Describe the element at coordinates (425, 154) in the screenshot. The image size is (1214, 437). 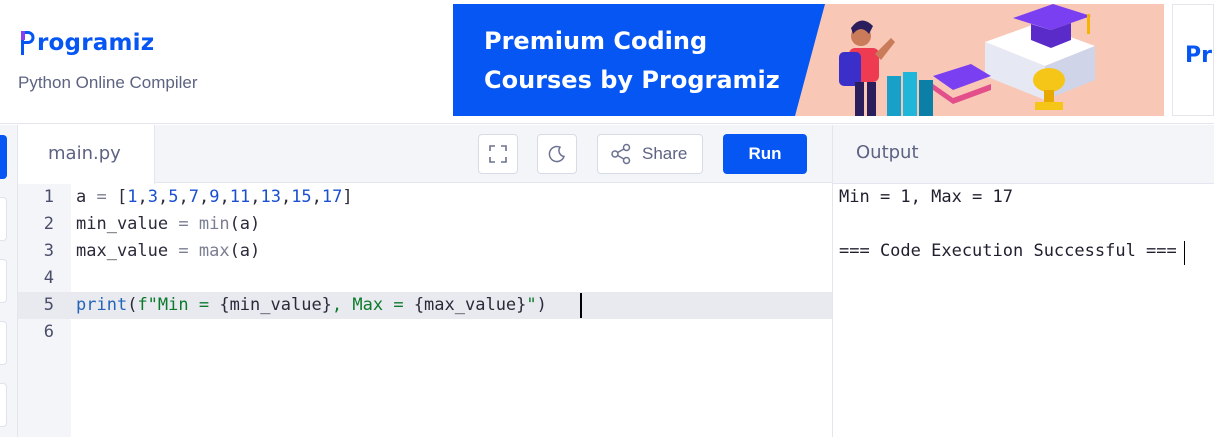
I see `editor-toolbar: main.py Share Run` at that location.